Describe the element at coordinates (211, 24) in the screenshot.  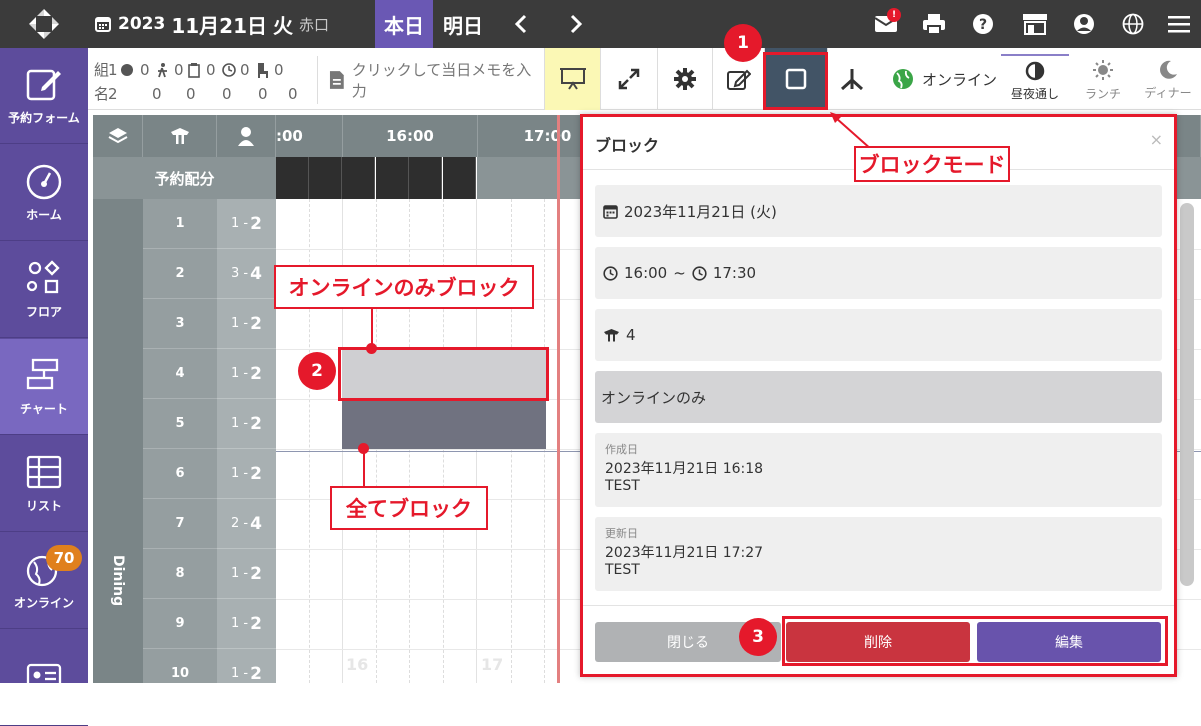
I see `date-display: 2023 11月21日 火 赤口` at that location.